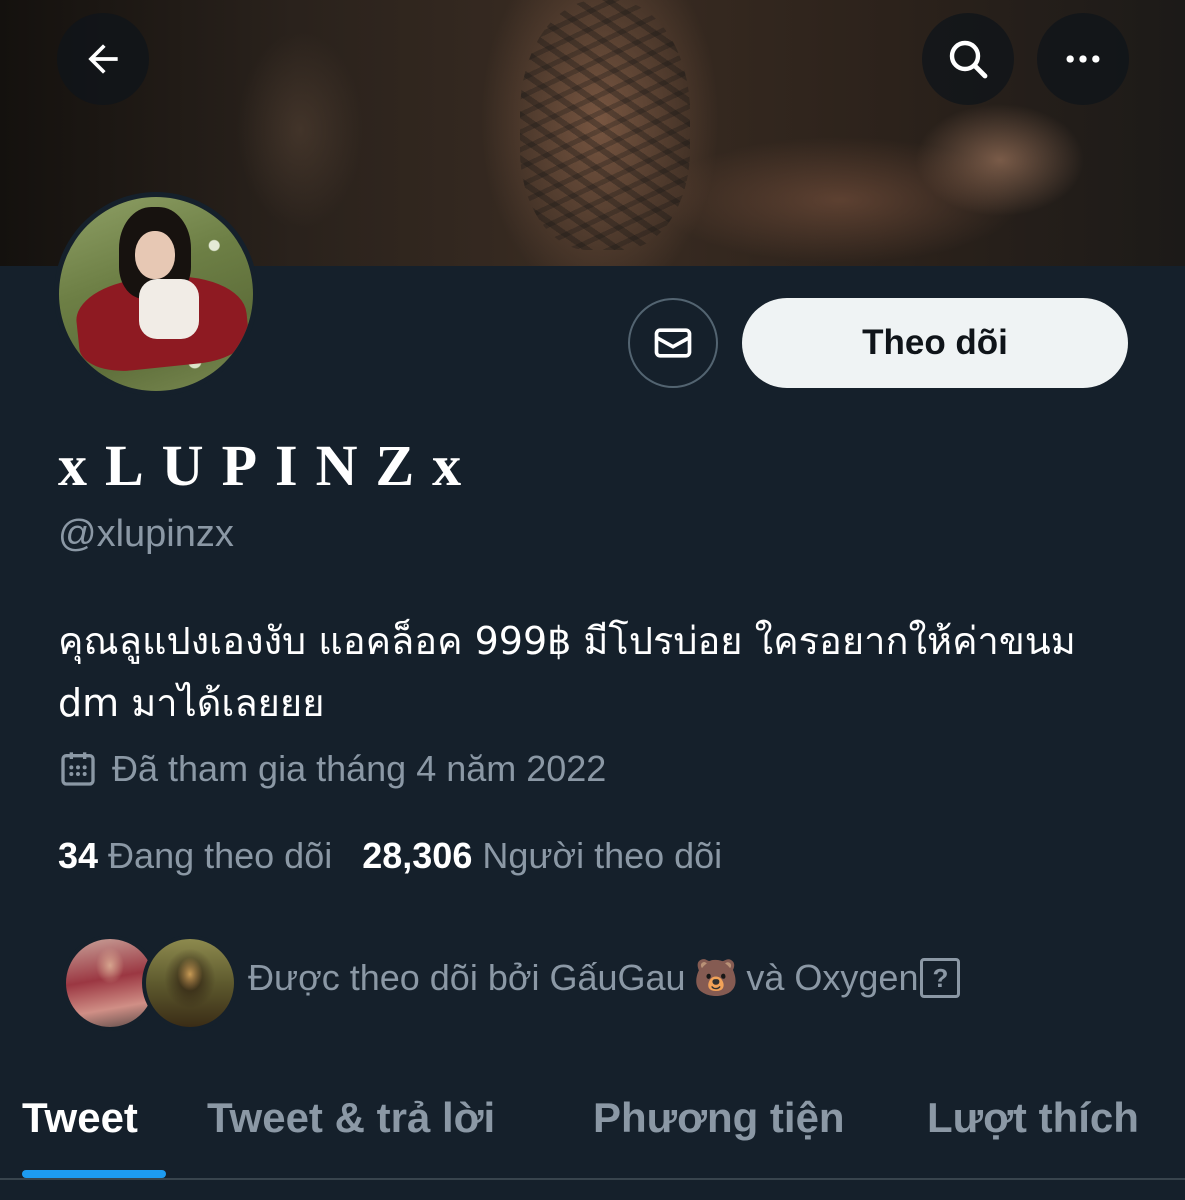 The width and height of the screenshot is (1185, 1200). Describe the element at coordinates (940, 978) in the screenshot. I see `unknown-glyph-icon: ?` at that location.